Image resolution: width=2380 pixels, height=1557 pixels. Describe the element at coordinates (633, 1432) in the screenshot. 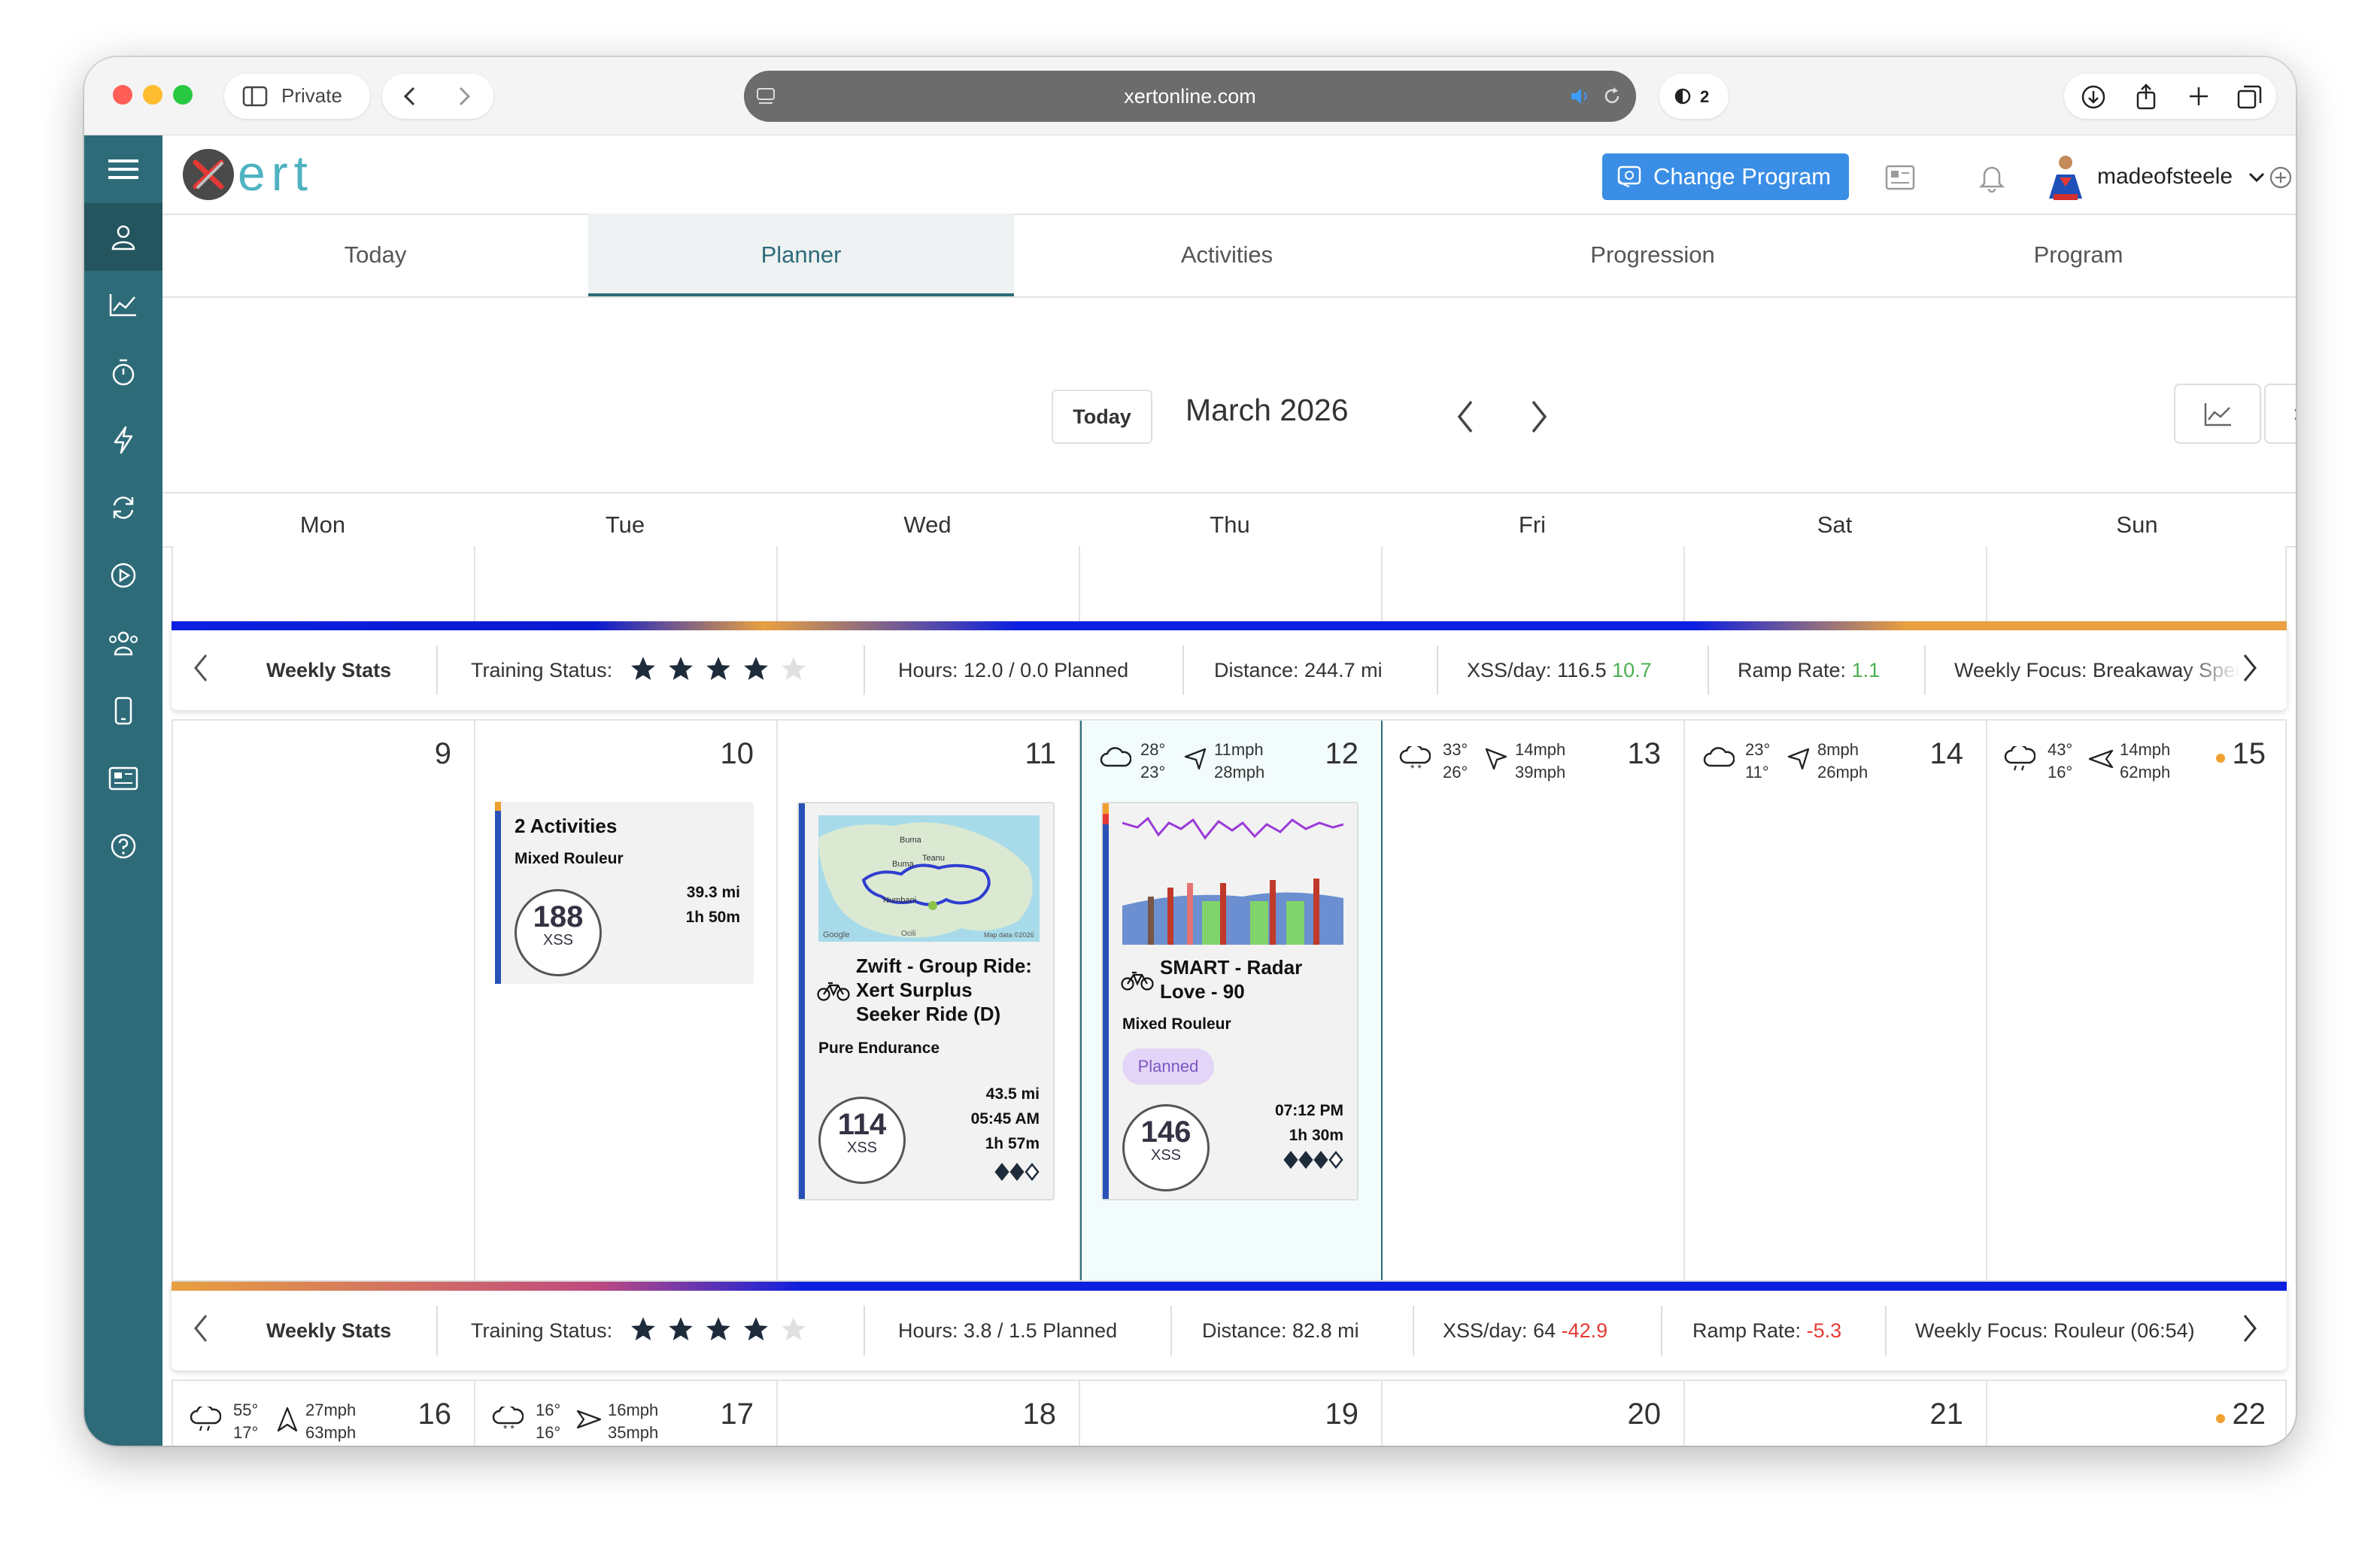

I see `wind-gust: 35mph` at that location.